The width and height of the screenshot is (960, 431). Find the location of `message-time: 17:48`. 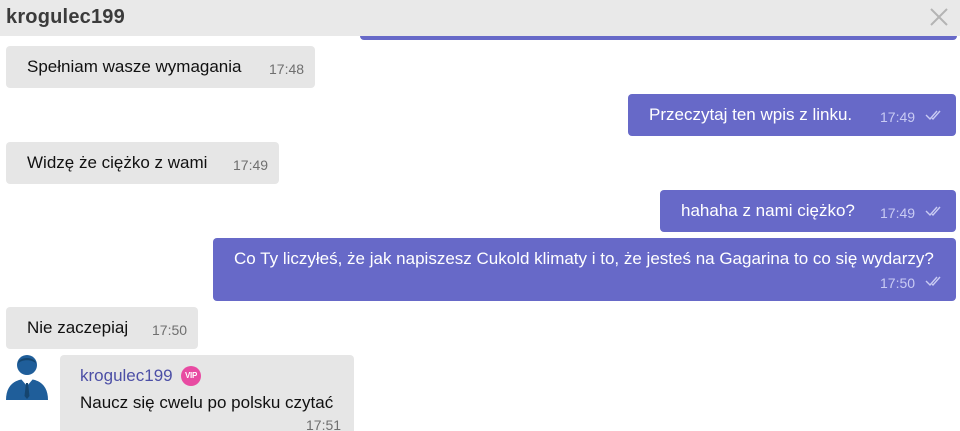

message-time: 17:48 is located at coordinates (287, 69).